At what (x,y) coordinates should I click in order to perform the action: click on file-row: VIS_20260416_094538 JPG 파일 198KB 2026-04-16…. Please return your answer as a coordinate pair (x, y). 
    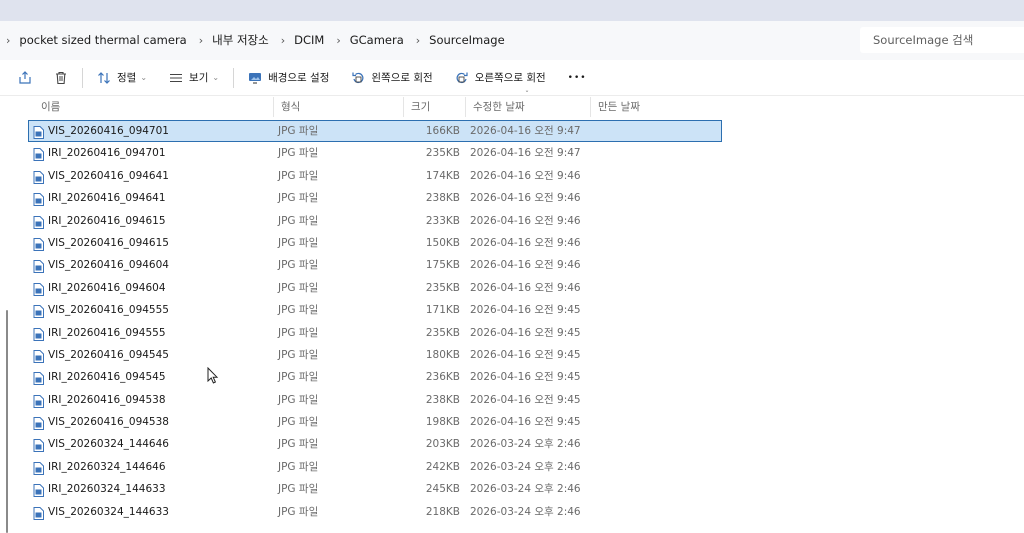
    Looking at the image, I should click on (375, 422).